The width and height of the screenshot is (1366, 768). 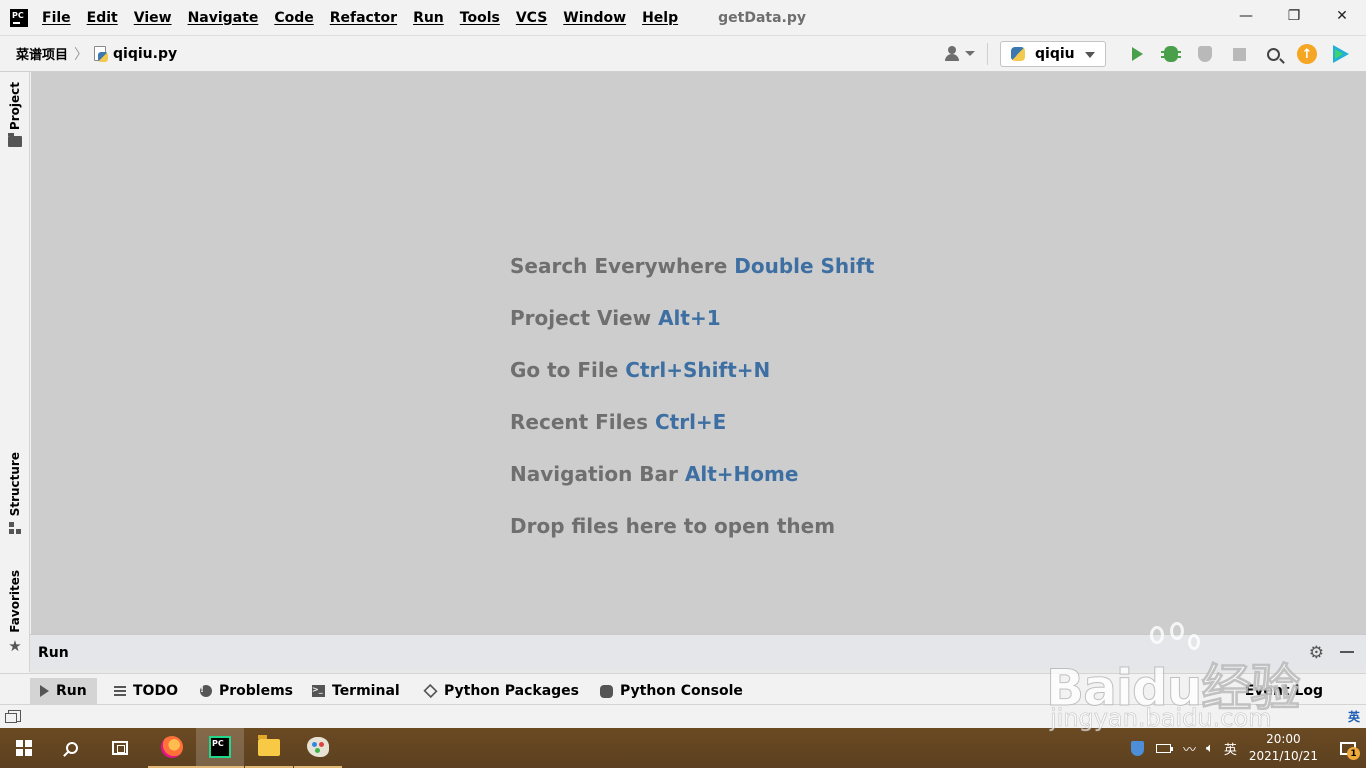 I want to click on menu-refactor: Refactor, so click(x=363, y=18).